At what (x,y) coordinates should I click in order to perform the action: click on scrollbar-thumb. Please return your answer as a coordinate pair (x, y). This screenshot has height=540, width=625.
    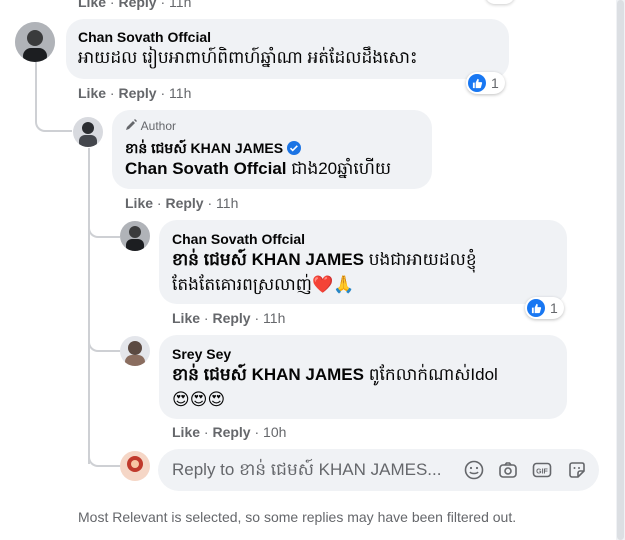
    Looking at the image, I should click on (620, 270).